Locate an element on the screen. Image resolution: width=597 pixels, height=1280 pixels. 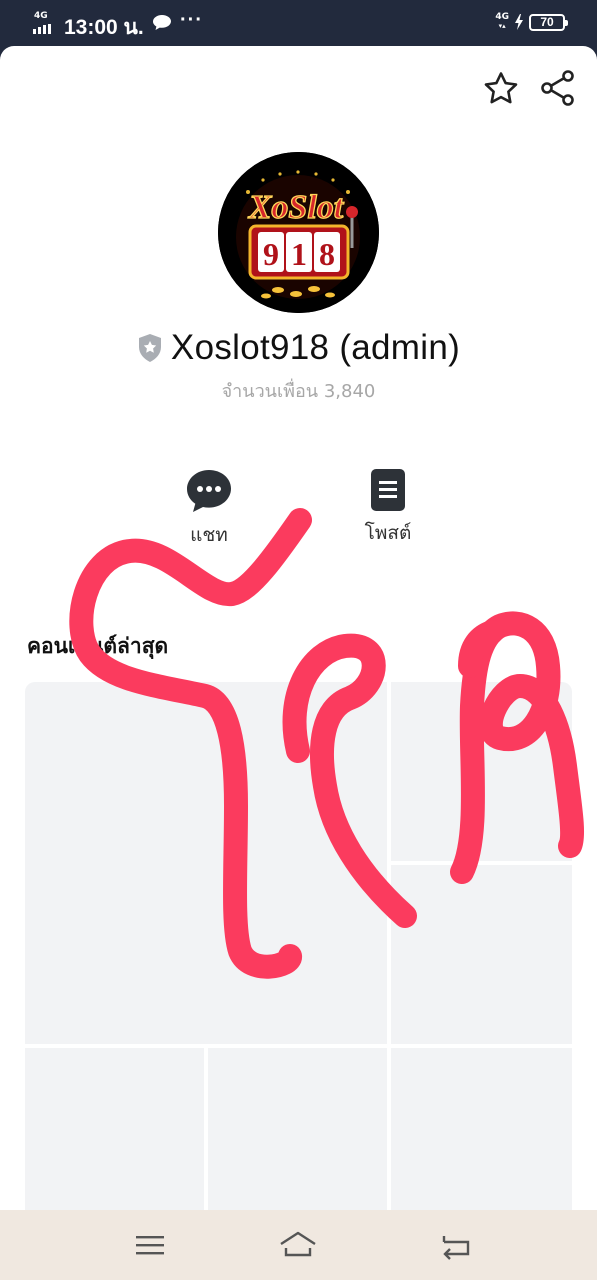
chat-bubble-icon is located at coordinates (209, 491).